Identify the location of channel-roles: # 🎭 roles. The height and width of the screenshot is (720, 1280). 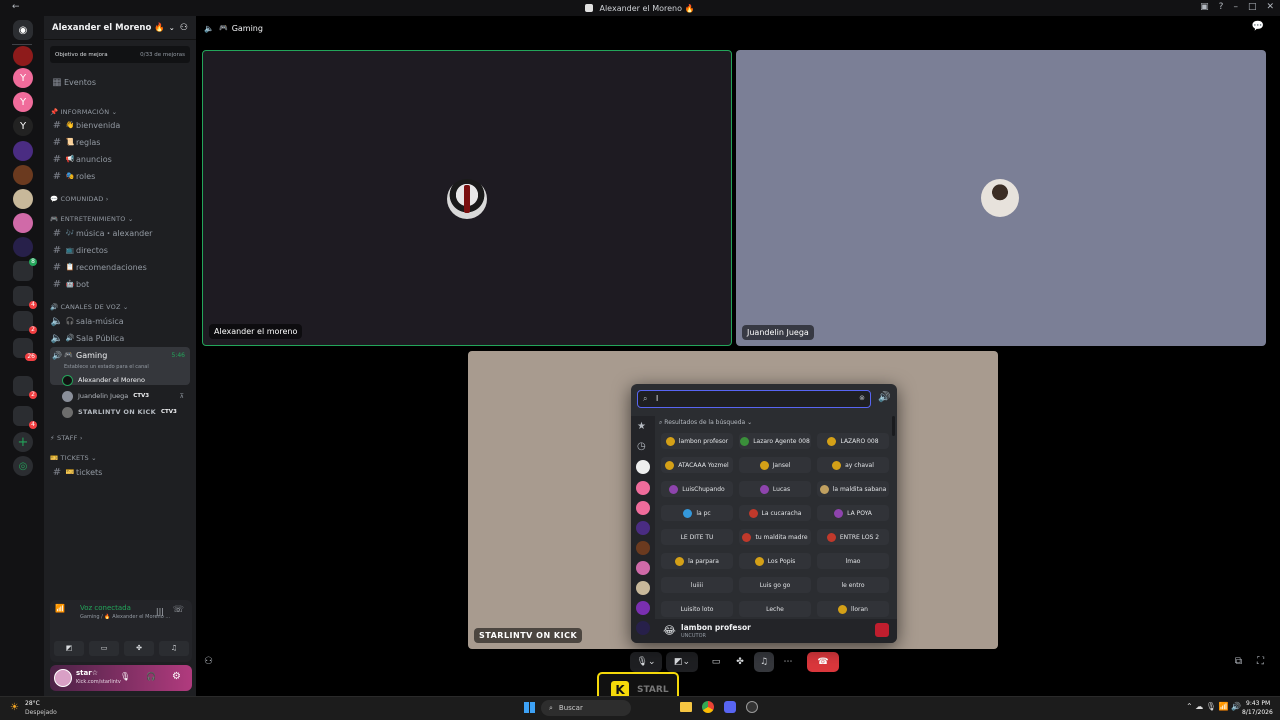
(120, 176).